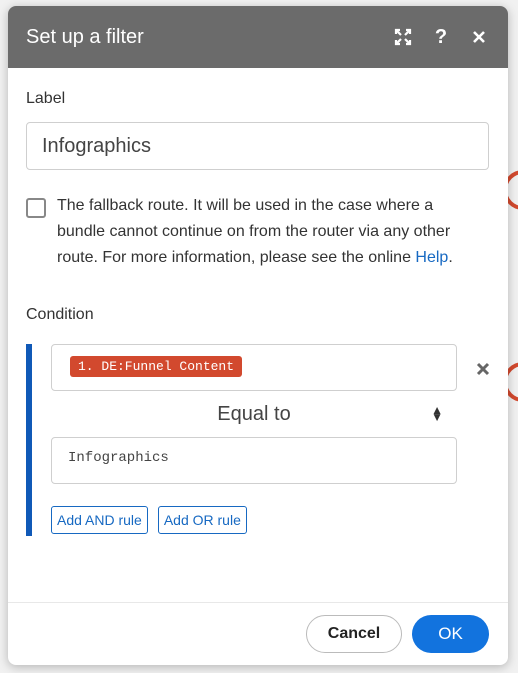 The height and width of the screenshot is (673, 518). I want to click on add-and-rule-button: Add AND rule, so click(99, 520).